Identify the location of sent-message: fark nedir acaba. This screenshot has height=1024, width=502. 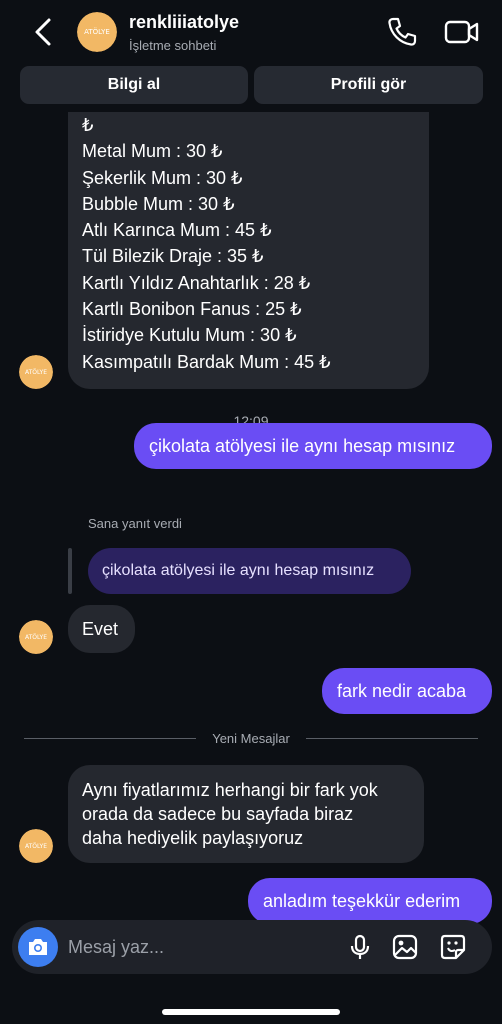
(407, 691).